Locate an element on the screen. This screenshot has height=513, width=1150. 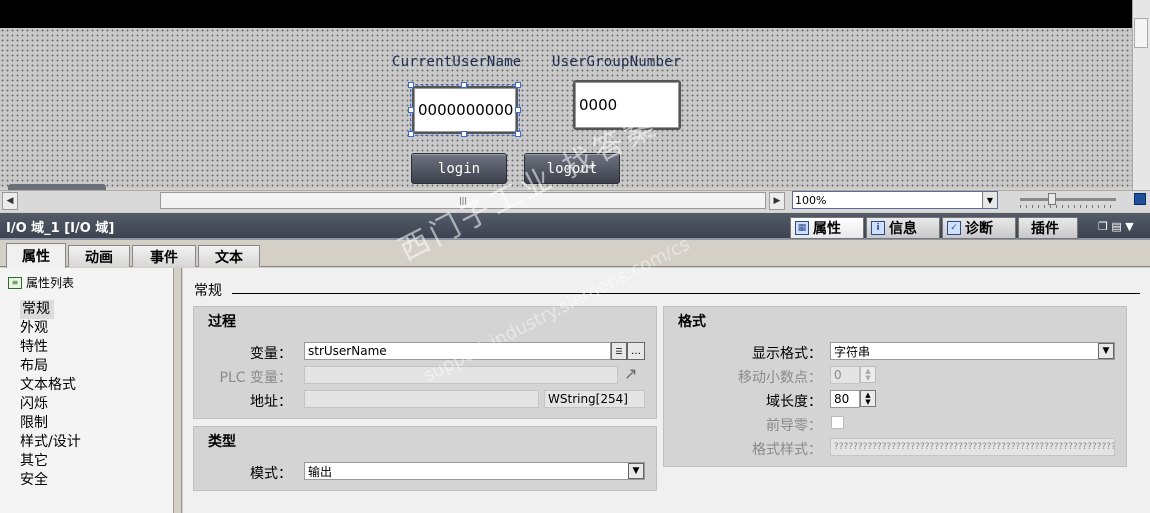
tab-label: 信息 is located at coordinates (903, 229).